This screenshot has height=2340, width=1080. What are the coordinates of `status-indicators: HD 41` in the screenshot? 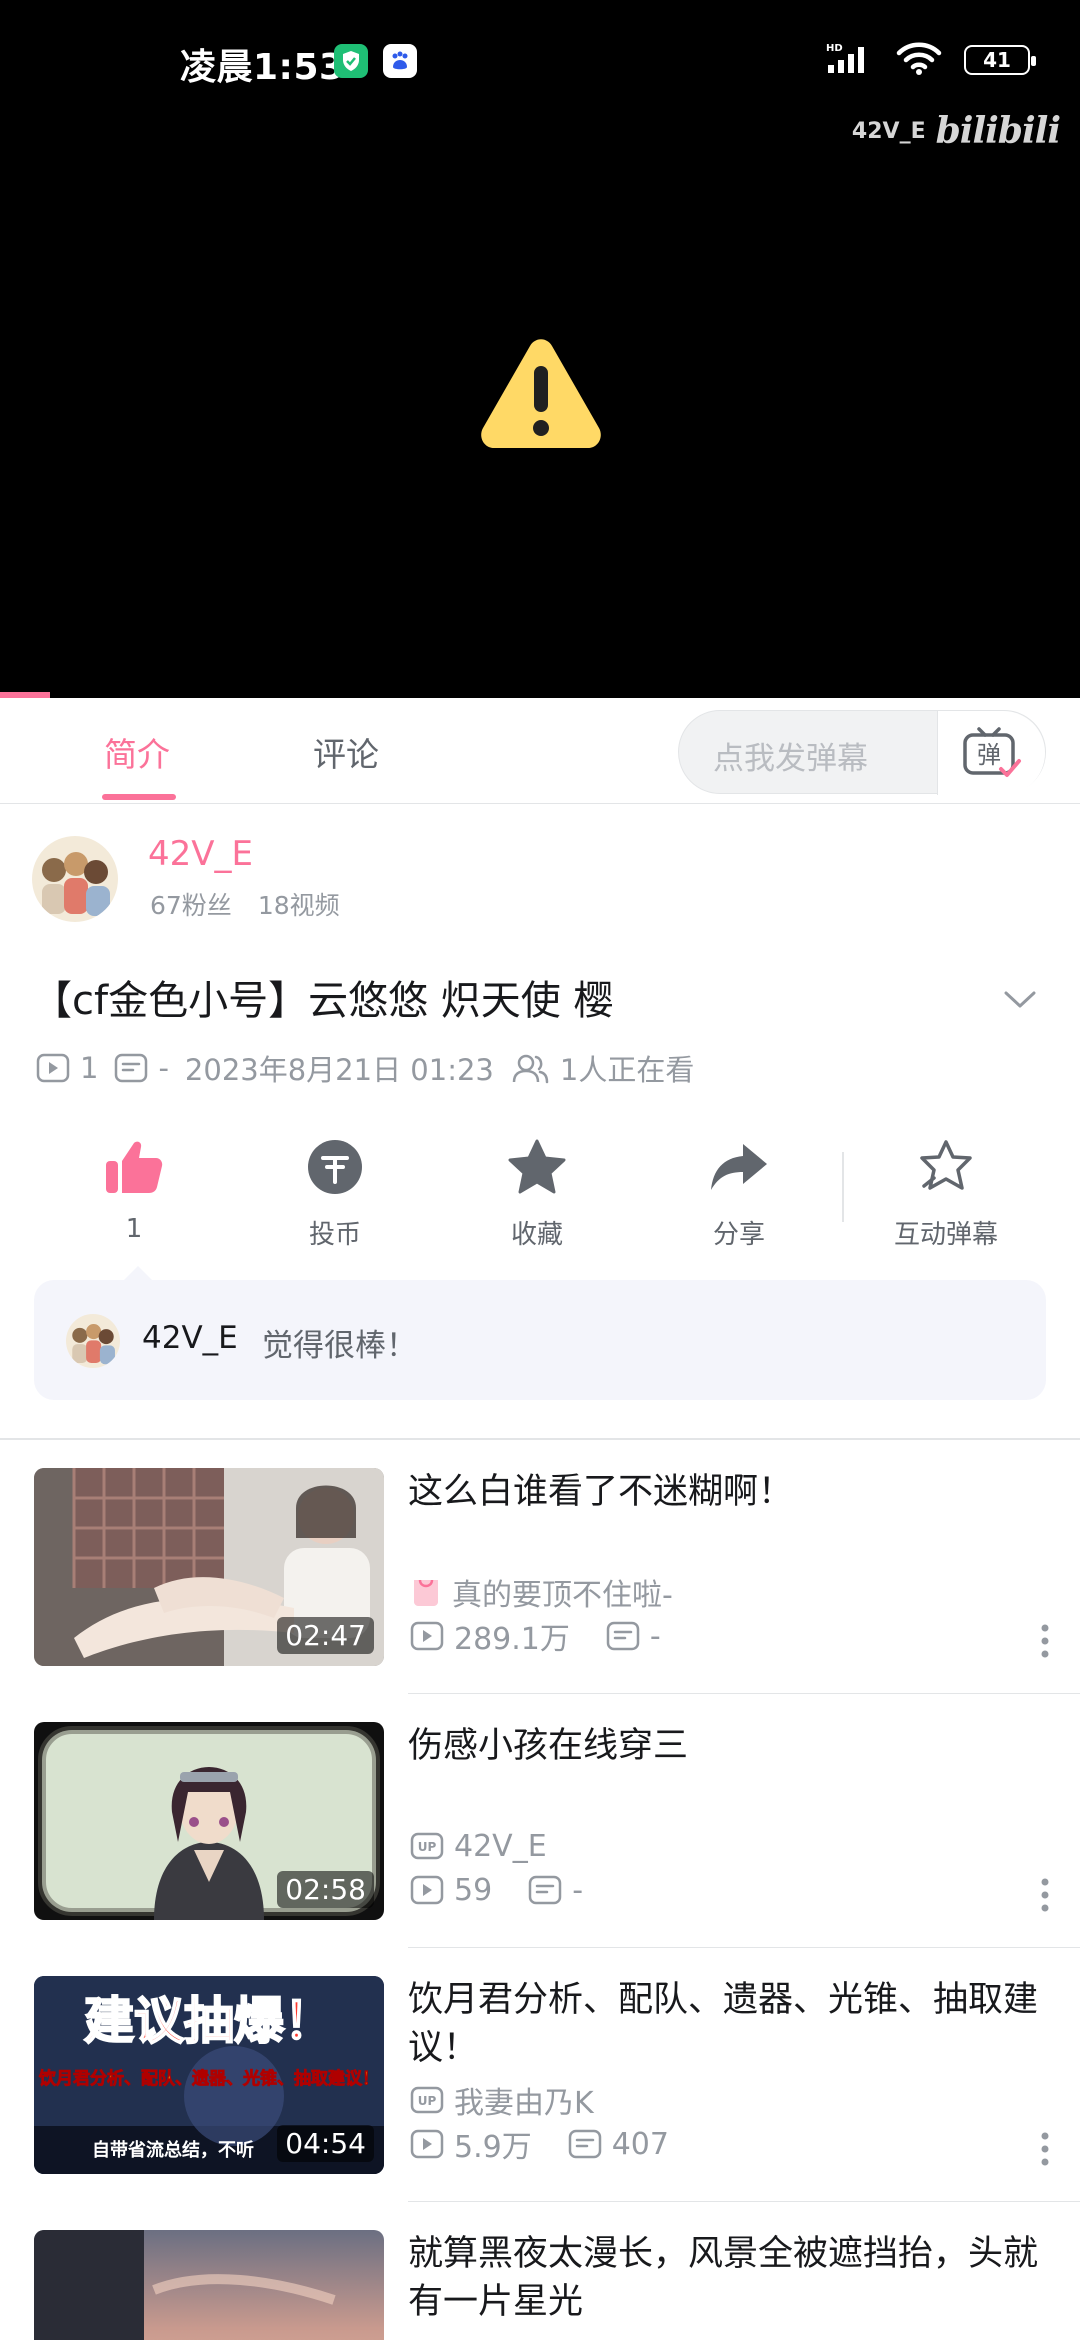 It's located at (931, 60).